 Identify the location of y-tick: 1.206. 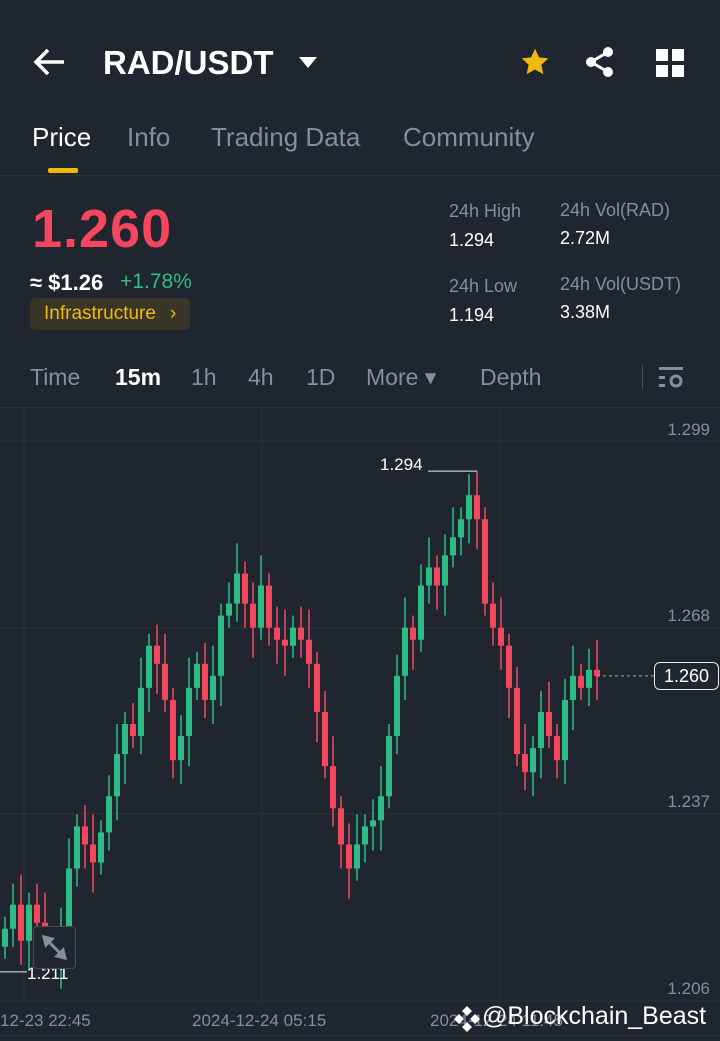
(688, 988).